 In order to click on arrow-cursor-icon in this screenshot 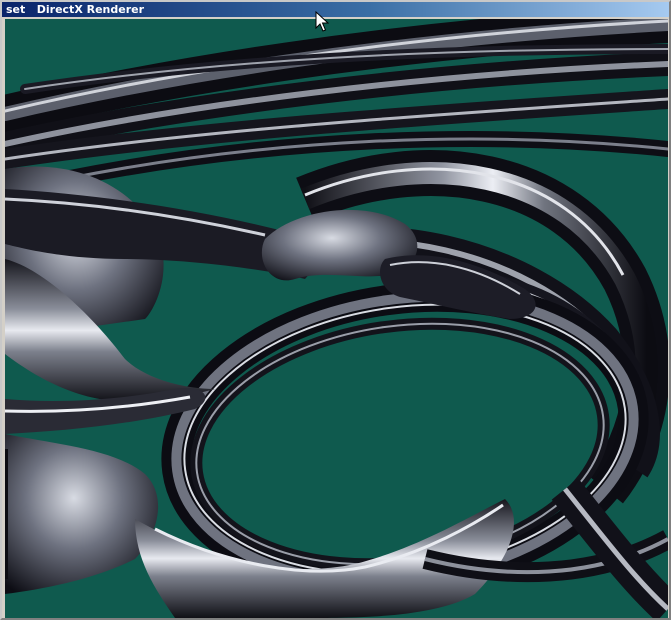, I will do `click(322, 21)`.